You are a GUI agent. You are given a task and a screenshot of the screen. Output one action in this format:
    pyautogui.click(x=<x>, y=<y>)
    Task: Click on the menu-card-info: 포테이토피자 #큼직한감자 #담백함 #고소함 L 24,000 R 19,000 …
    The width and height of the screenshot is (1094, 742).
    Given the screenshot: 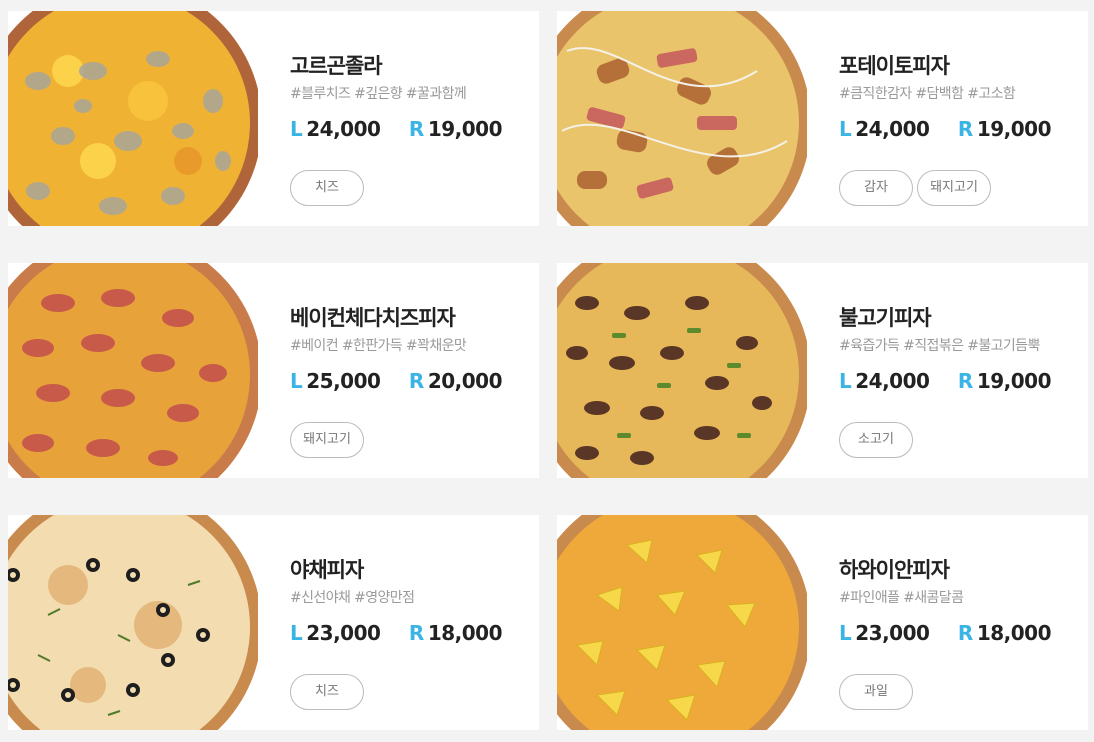 What is the action you would take?
    pyautogui.click(x=961, y=128)
    